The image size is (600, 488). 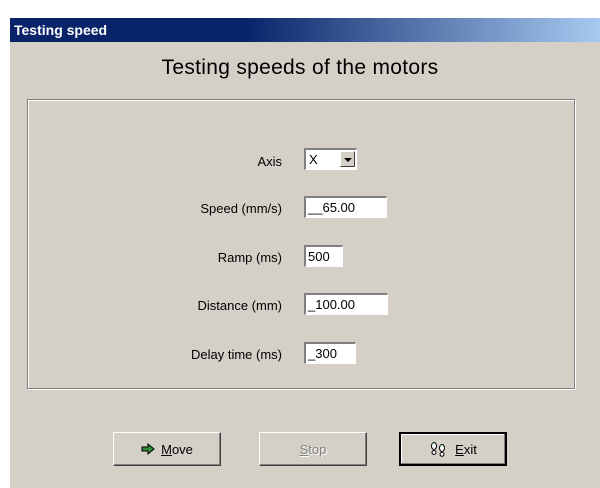 What do you see at coordinates (300, 67) in the screenshot?
I see `page-title: Testing speeds of the motors` at bounding box center [300, 67].